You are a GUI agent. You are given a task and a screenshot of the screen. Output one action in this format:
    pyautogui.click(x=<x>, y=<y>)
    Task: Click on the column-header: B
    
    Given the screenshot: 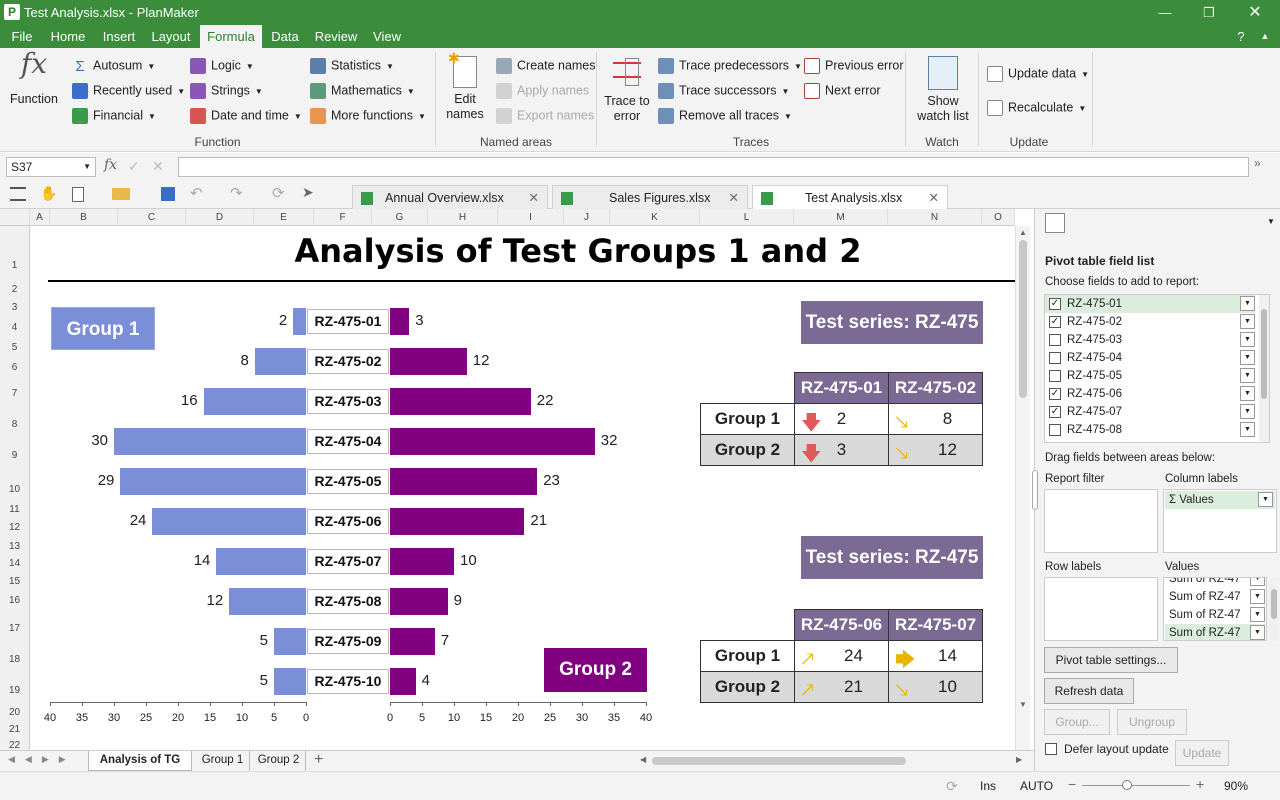 What is the action you would take?
    pyautogui.click(x=84, y=217)
    